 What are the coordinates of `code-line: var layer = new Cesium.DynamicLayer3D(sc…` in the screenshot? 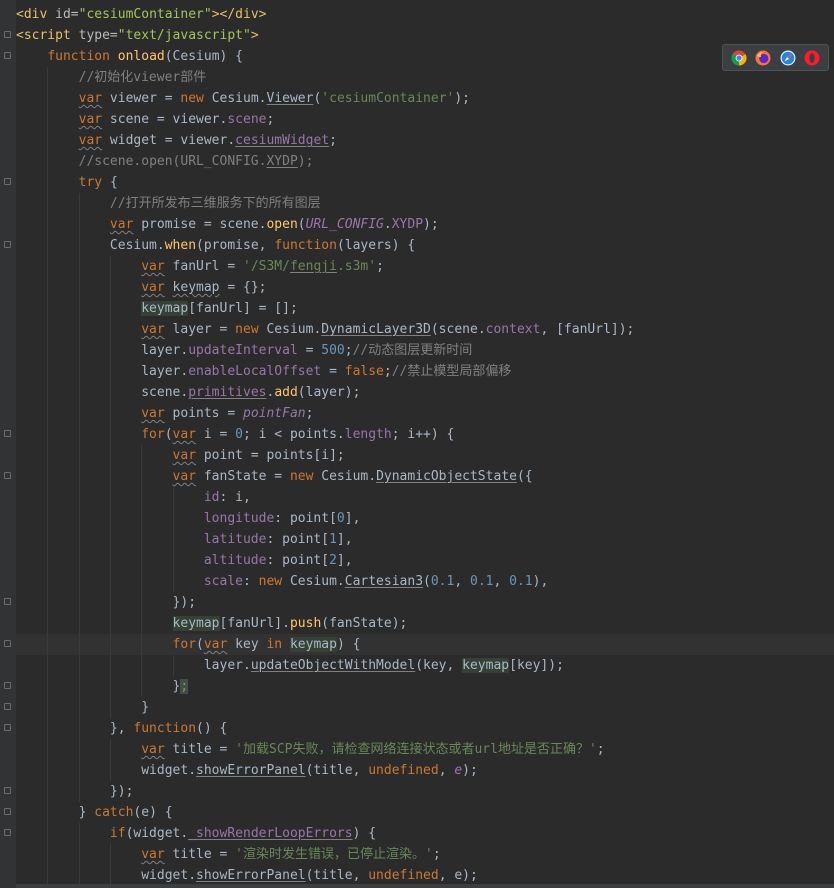 It's located at (425, 329).